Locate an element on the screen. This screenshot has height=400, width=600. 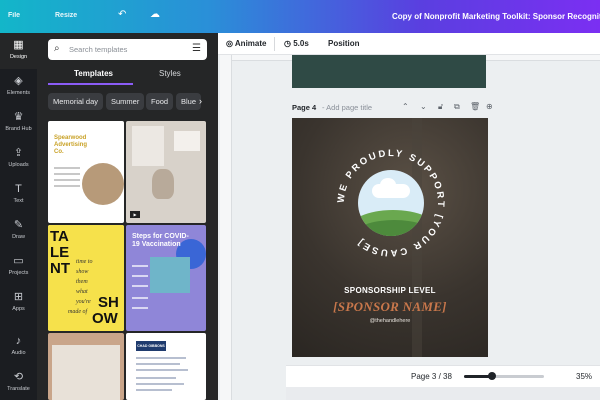
clock-icon: ◷ is located at coordinates (289, 43).